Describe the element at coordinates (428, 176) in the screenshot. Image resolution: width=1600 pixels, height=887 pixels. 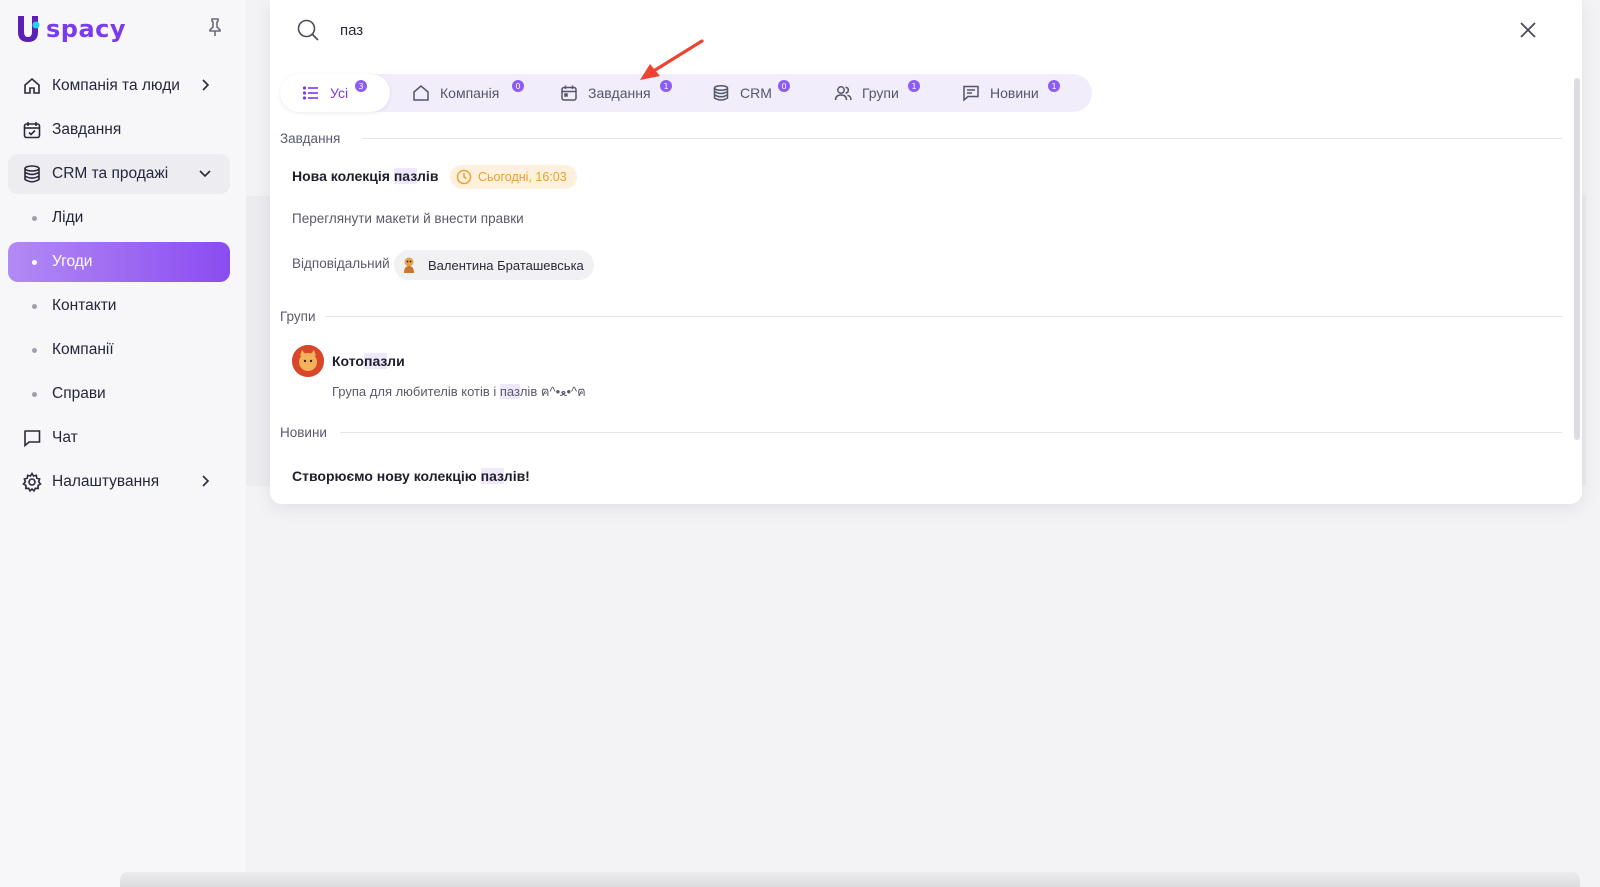
I see `title-text: лів` at that location.